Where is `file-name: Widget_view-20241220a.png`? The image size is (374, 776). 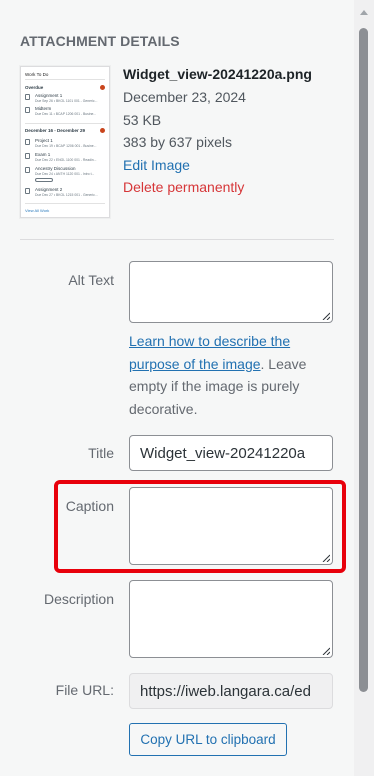 file-name: Widget_view-20241220a.png is located at coordinates (217, 74).